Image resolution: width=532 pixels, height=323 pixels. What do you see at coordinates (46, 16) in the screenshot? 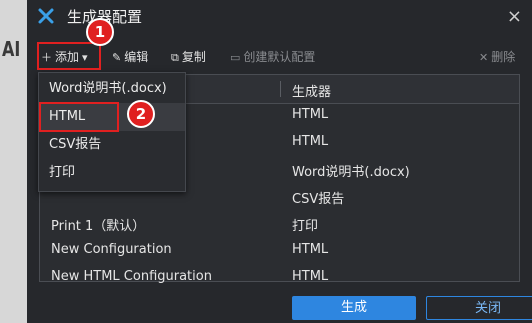
I see `app-logo-icon` at bounding box center [46, 16].